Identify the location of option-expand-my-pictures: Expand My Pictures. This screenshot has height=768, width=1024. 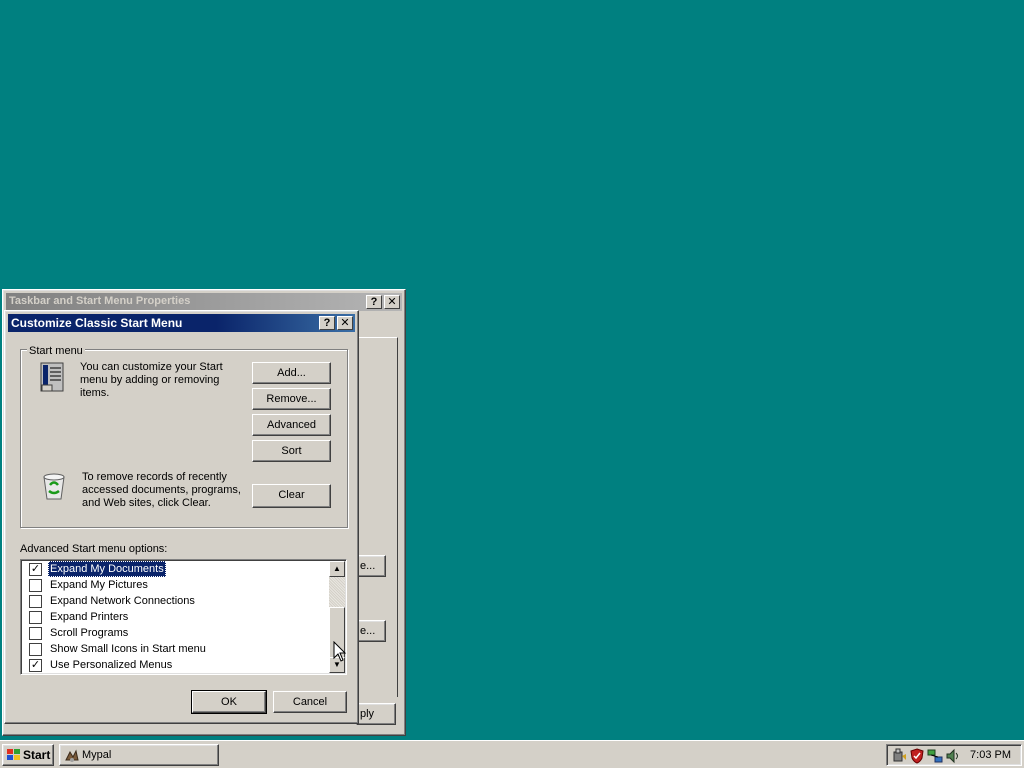
(174, 585).